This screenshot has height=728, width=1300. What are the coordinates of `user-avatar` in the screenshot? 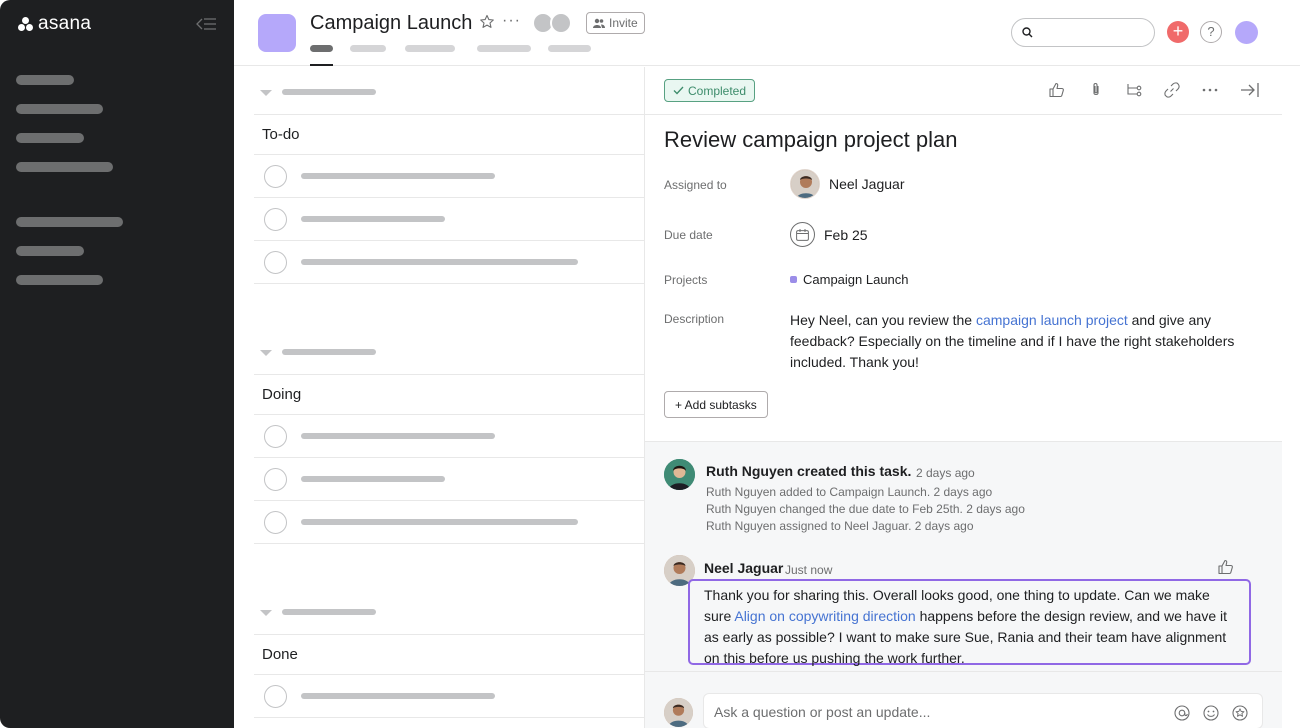 It's located at (1246, 32).